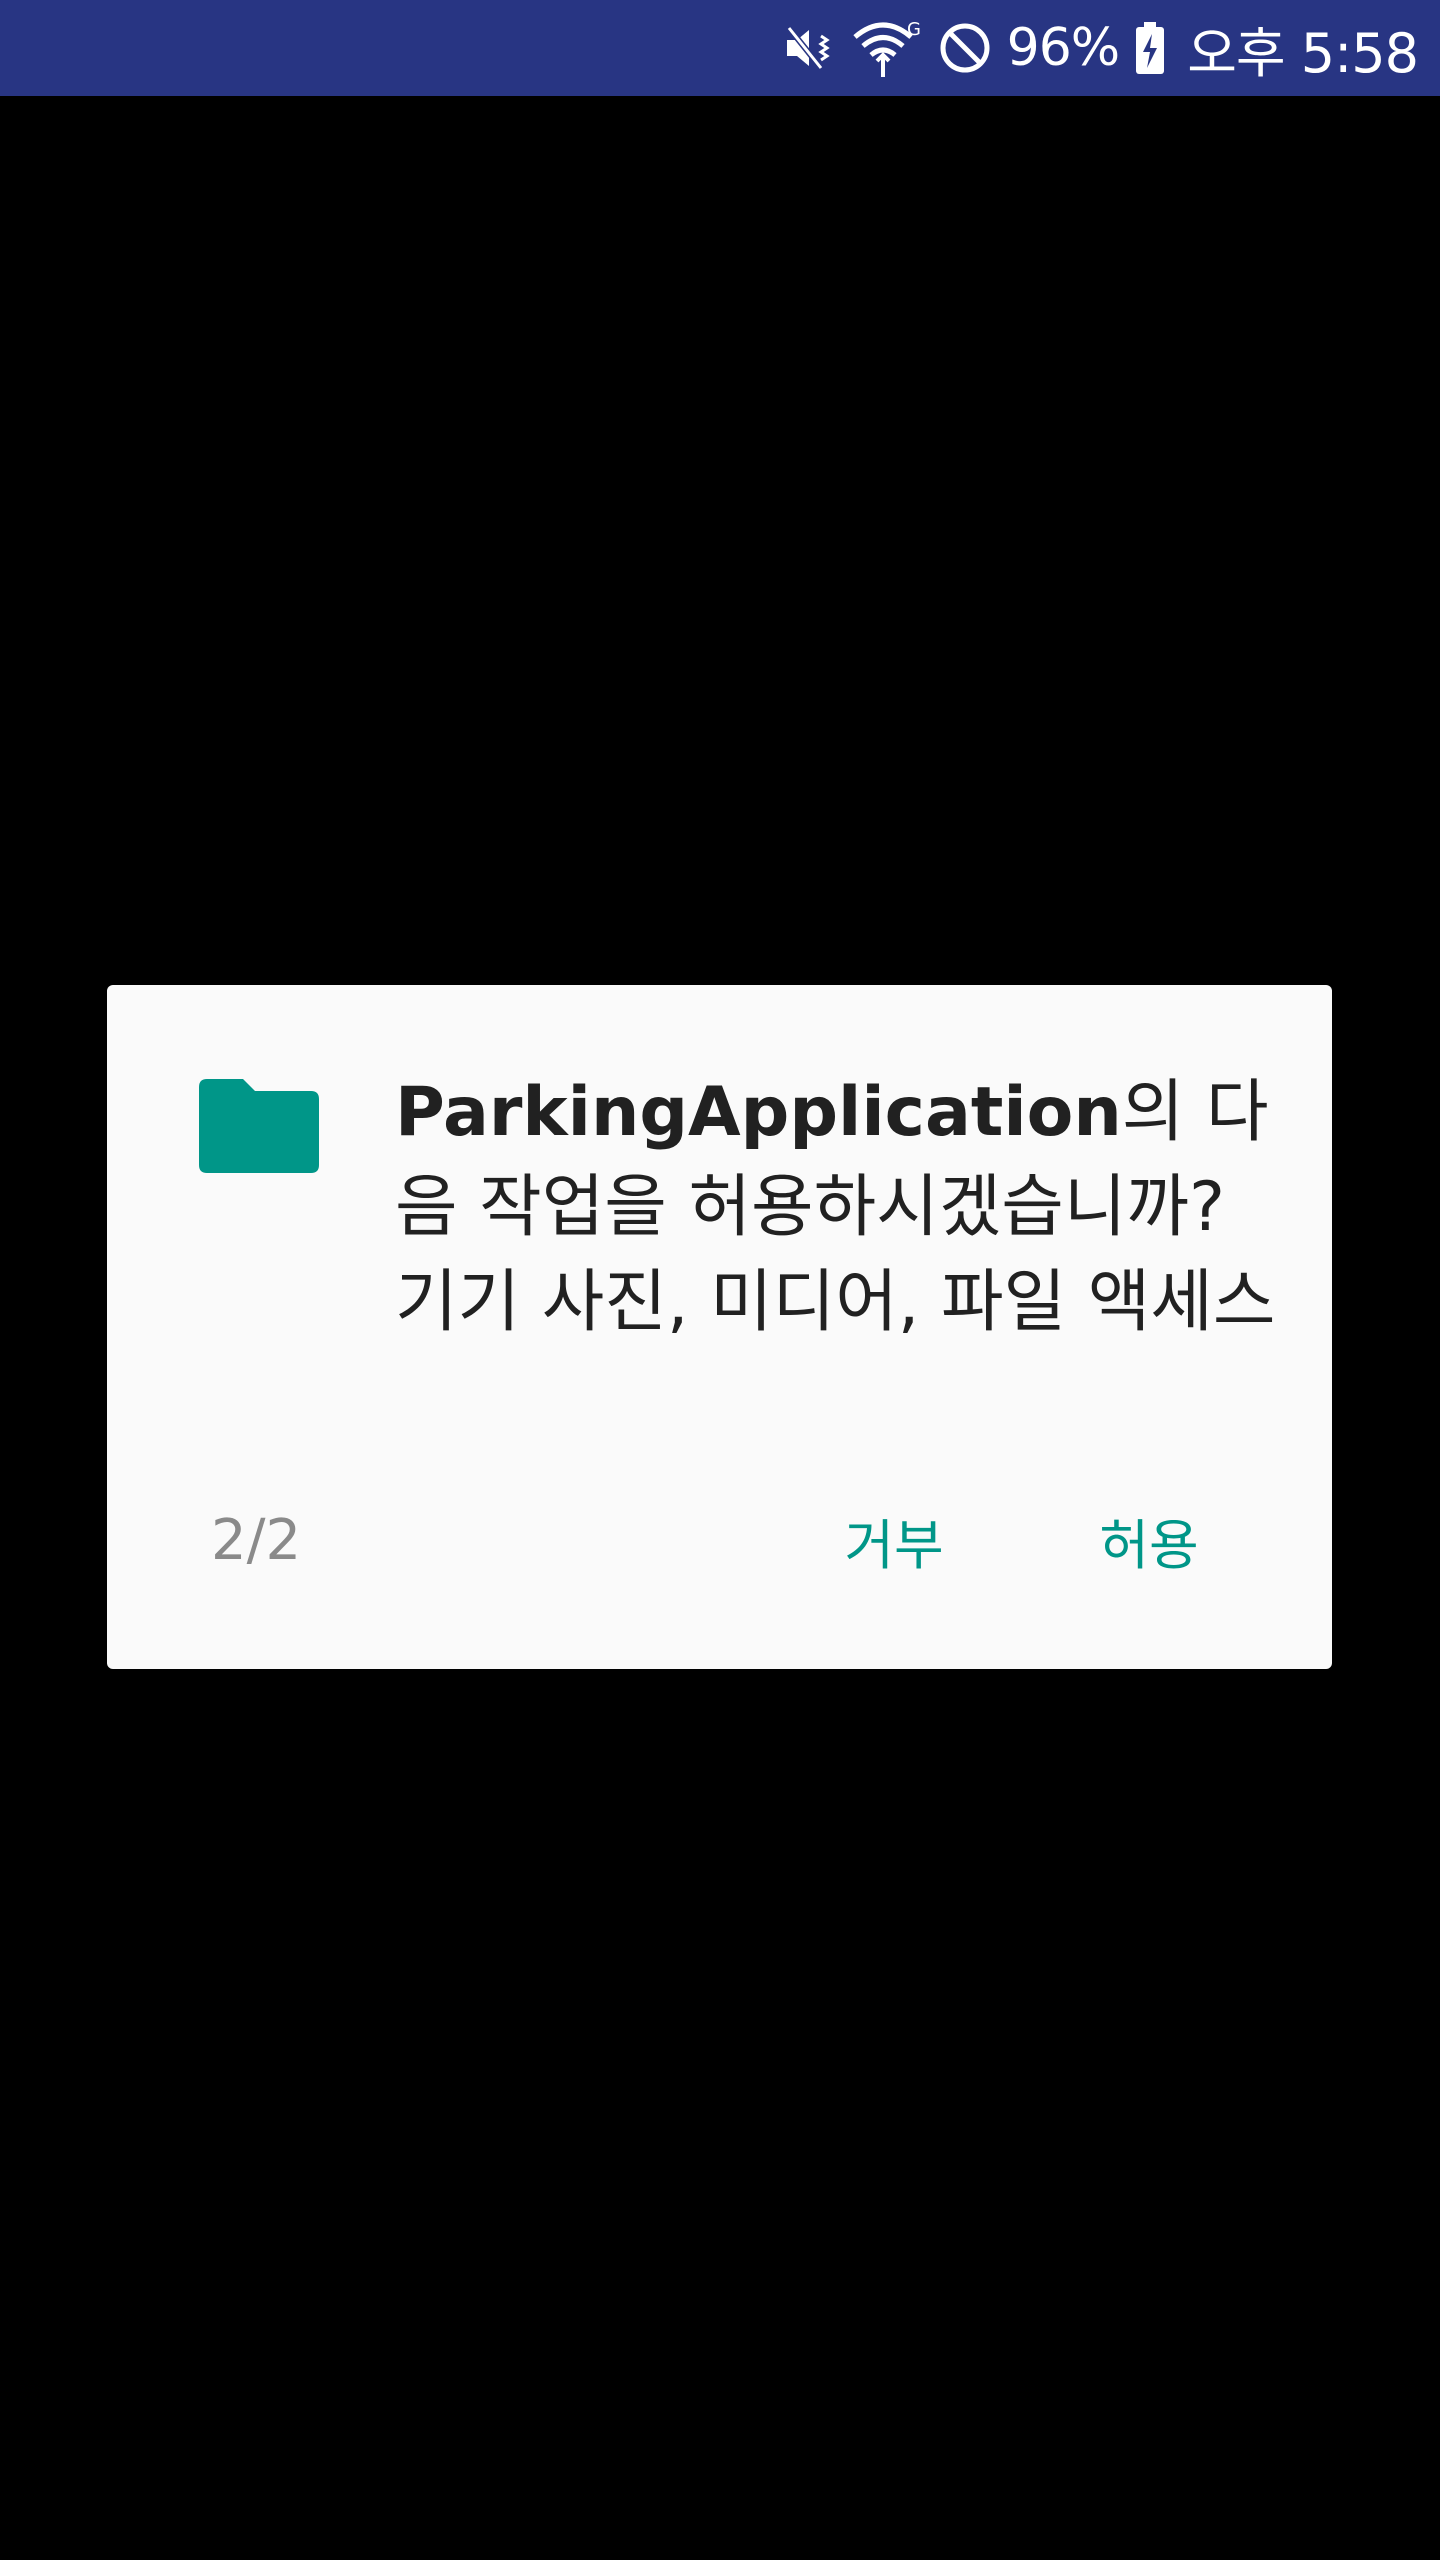  I want to click on folder-icon, so click(259, 1127).